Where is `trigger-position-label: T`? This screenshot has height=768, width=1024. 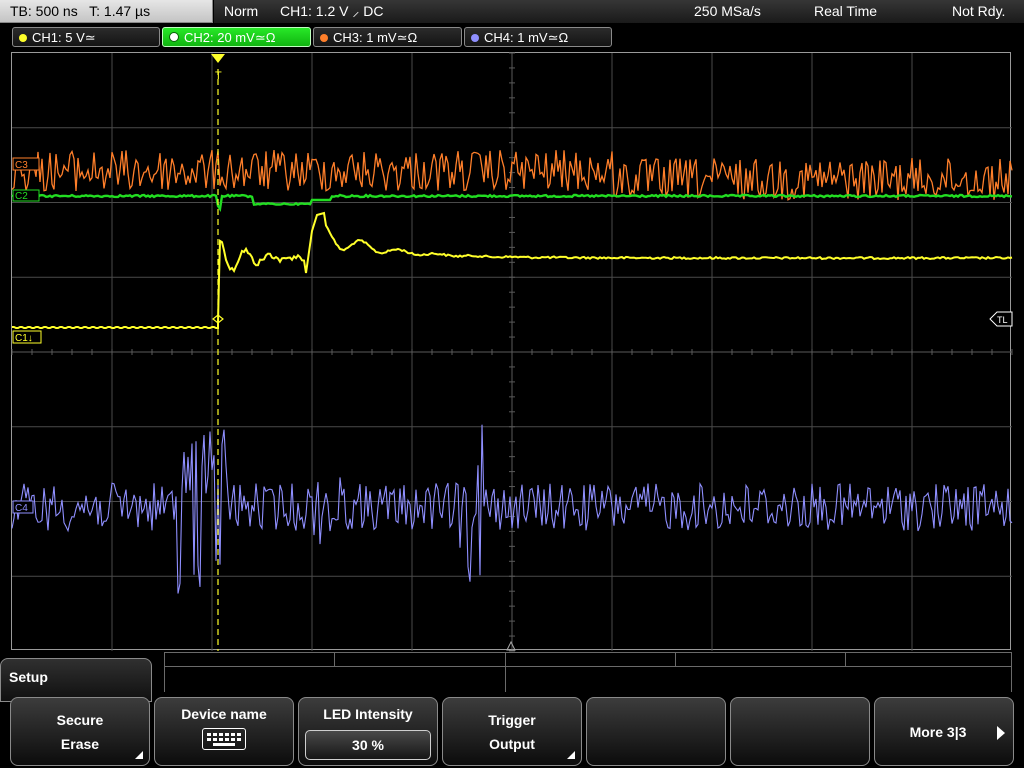
trigger-position-label: T is located at coordinates (218, 76).